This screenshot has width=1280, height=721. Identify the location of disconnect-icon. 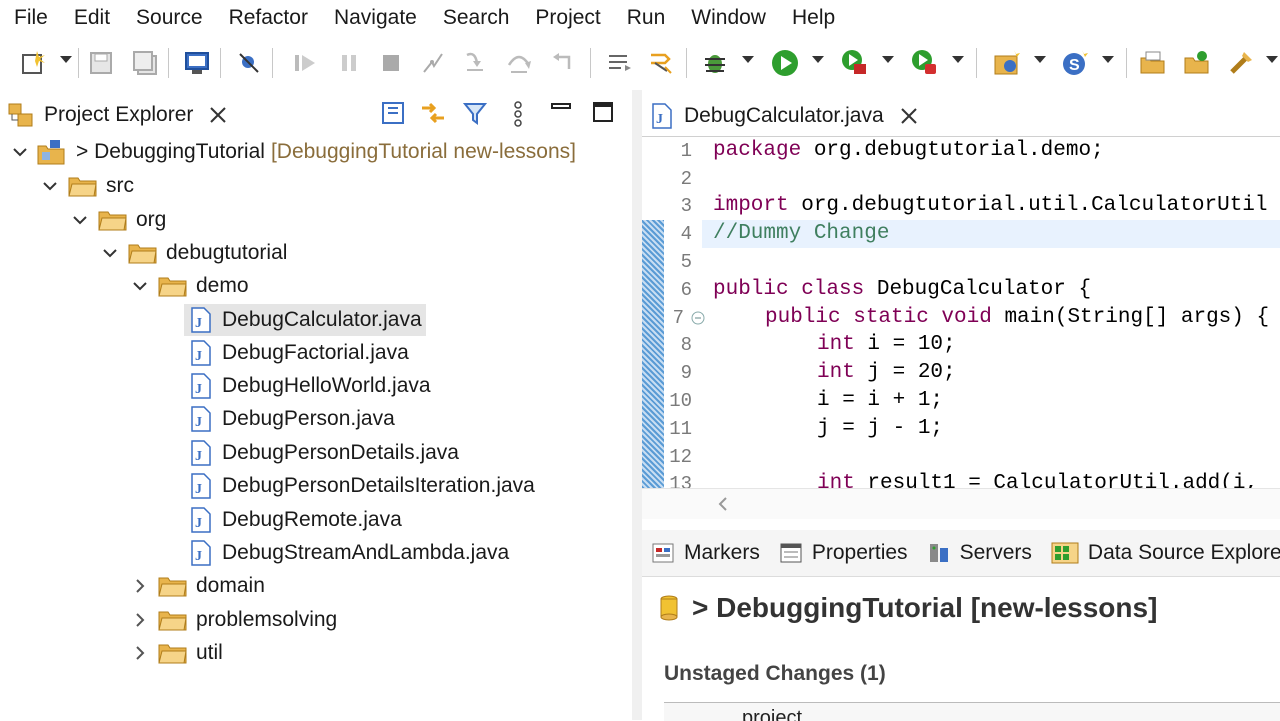
(433, 63).